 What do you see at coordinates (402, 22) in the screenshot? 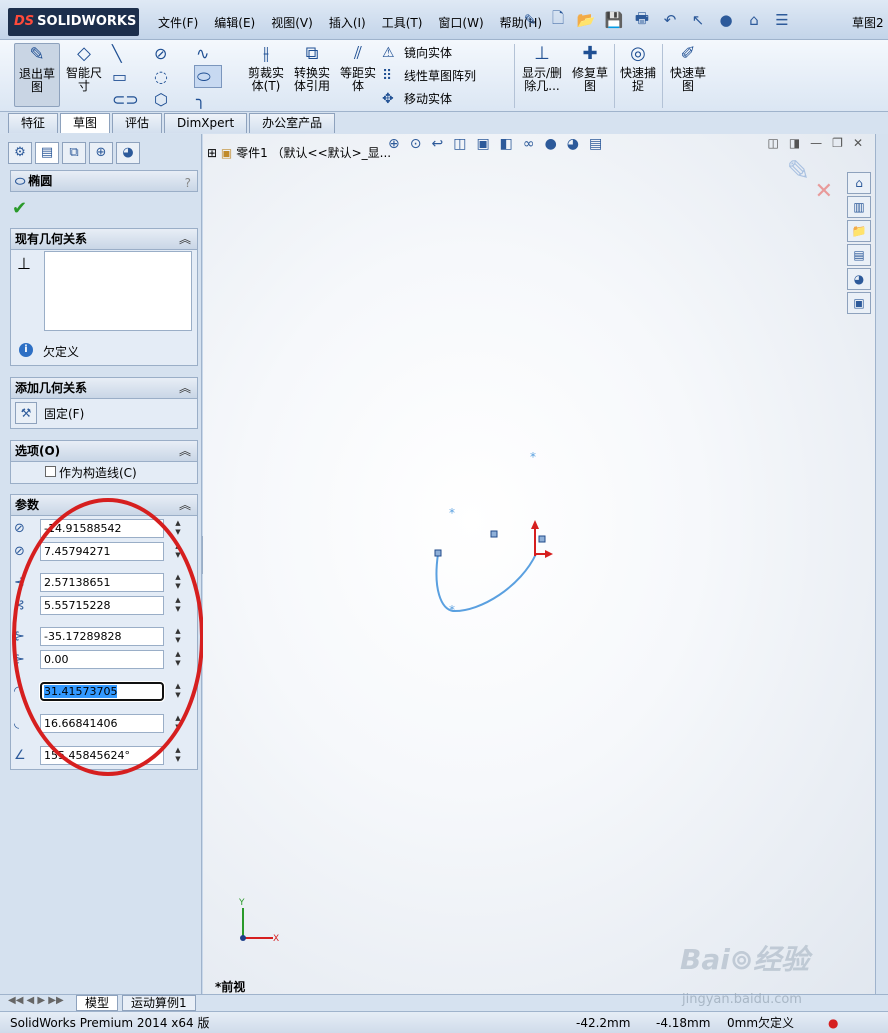
I see `menu-tools: 工具(T)` at bounding box center [402, 22].